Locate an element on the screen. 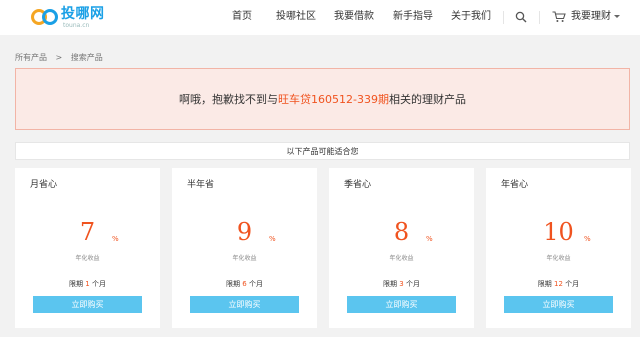 The height and width of the screenshot is (337, 640). suggestion-bar: 以下产品可能适合您 is located at coordinates (322, 151).